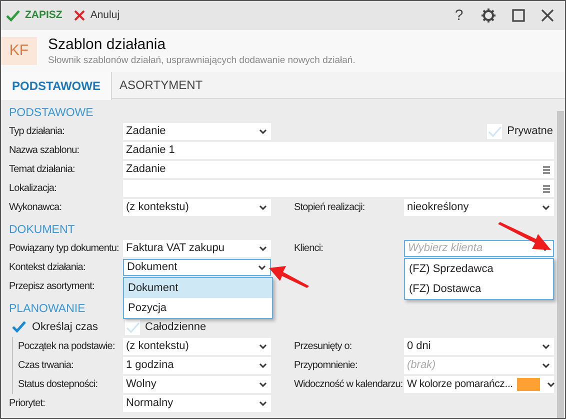 Image resolution: width=566 pixels, height=419 pixels. I want to click on cancel-button: Anuluj, so click(97, 15).